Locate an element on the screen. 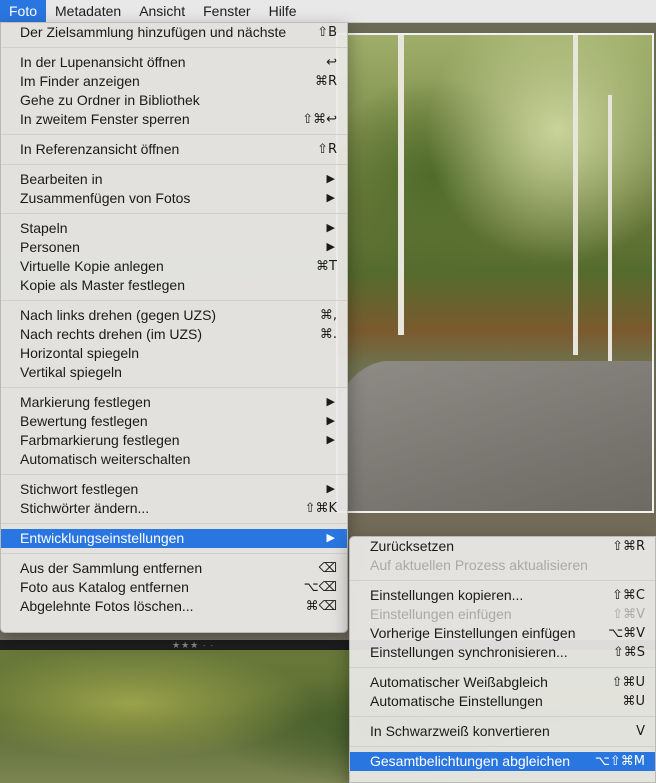  menu-item-label: In zweitem Fenster sperren is located at coordinates (105, 119).